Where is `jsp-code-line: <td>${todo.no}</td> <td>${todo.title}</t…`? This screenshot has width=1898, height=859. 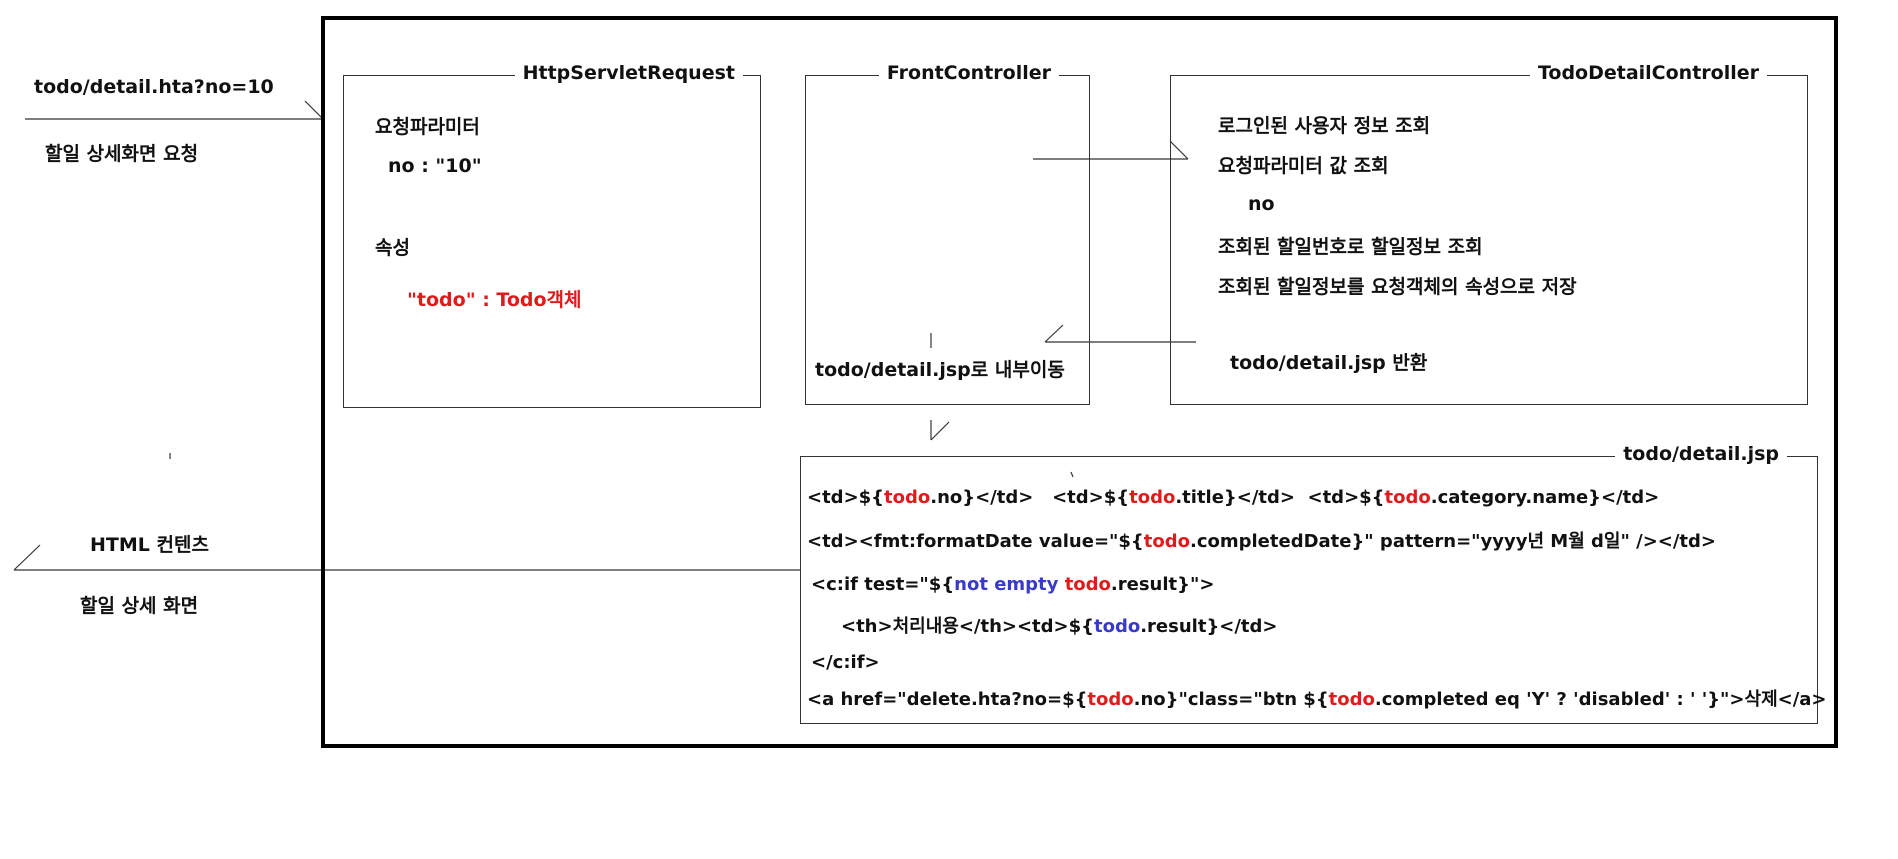
jsp-code-line: <td>${todo.no}</td> <td>${todo.title}</t… is located at coordinates (1233, 497).